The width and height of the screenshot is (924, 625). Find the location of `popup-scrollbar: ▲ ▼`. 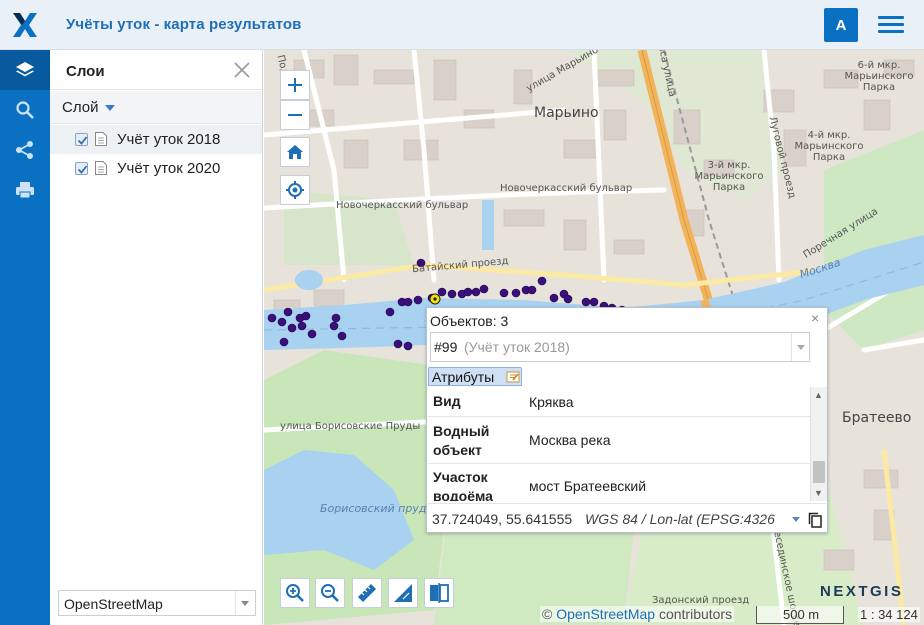

popup-scrollbar: ▲ ▼ is located at coordinates (818, 444).